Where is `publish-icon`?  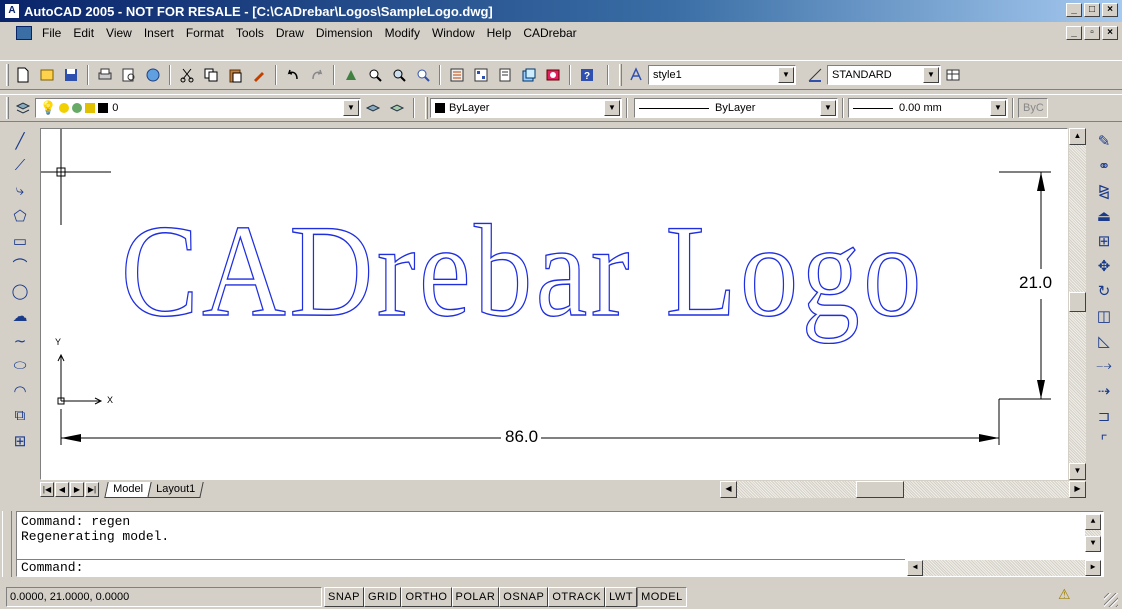
publish-icon is located at coordinates (153, 75).